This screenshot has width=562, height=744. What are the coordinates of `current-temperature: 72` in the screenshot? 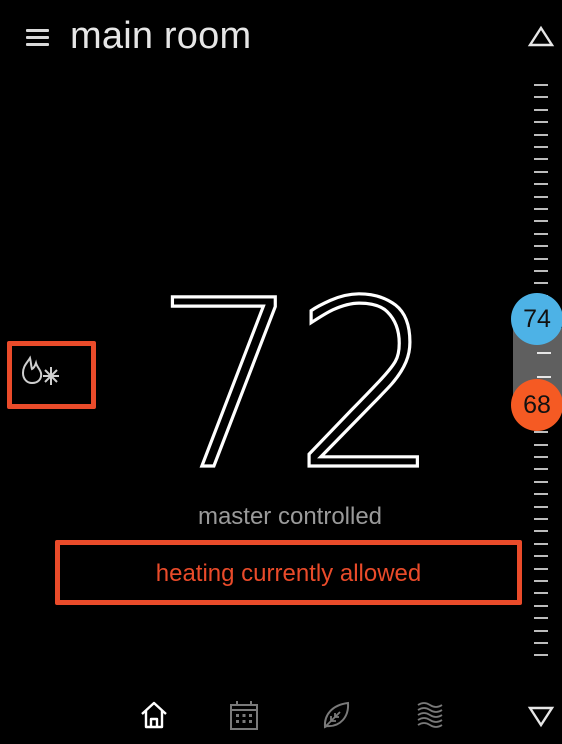 It's located at (293, 381).